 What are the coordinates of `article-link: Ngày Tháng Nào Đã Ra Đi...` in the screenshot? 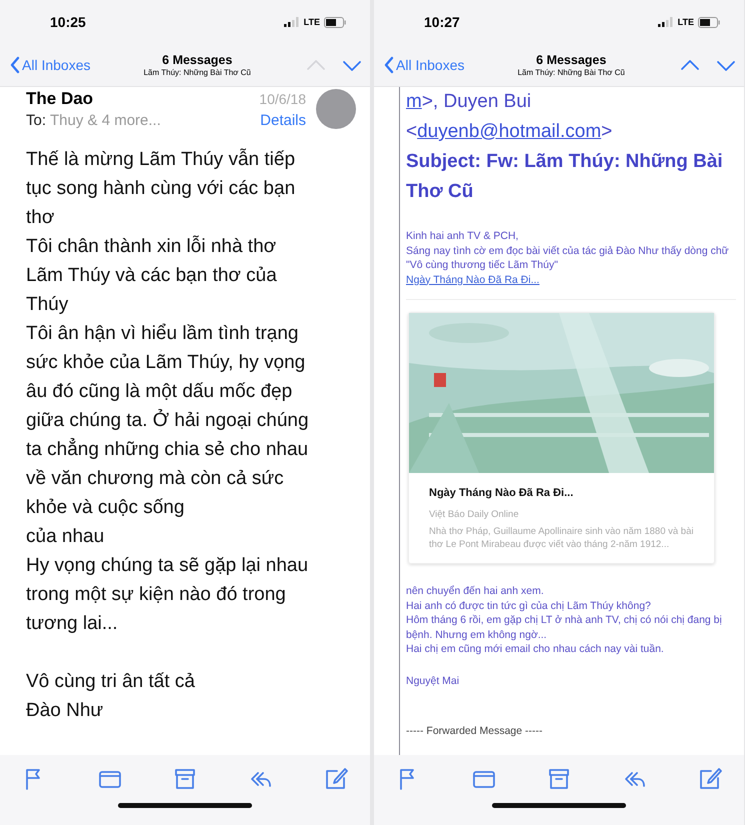 It's located at (571, 286).